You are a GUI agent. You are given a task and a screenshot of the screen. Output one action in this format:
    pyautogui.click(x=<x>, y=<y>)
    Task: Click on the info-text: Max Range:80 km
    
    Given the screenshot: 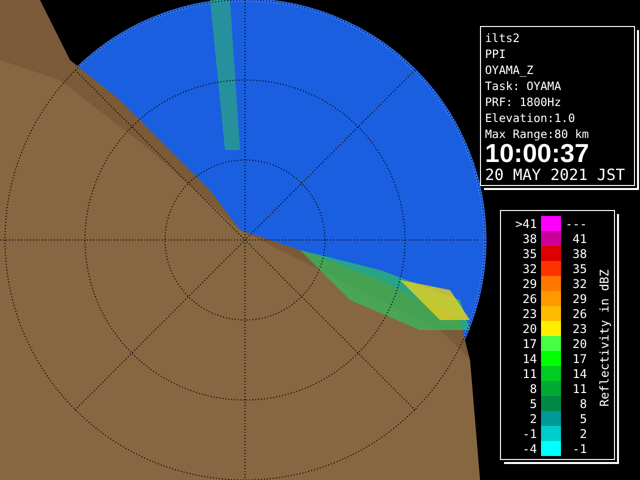 What is the action you would take?
    pyautogui.click(x=537, y=134)
    